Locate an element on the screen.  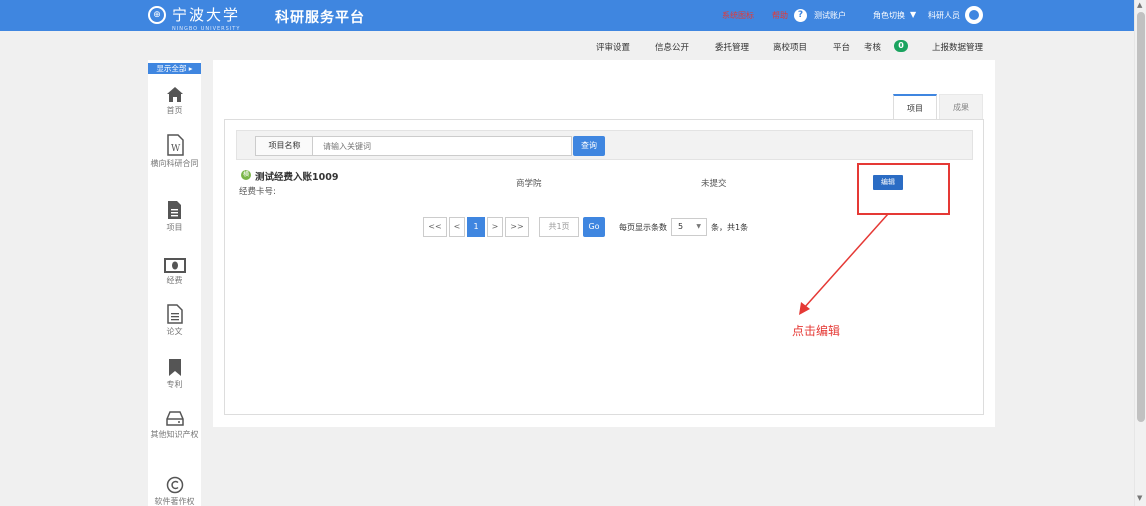
annotation-text: 点击编辑 is located at coordinates (816, 331).